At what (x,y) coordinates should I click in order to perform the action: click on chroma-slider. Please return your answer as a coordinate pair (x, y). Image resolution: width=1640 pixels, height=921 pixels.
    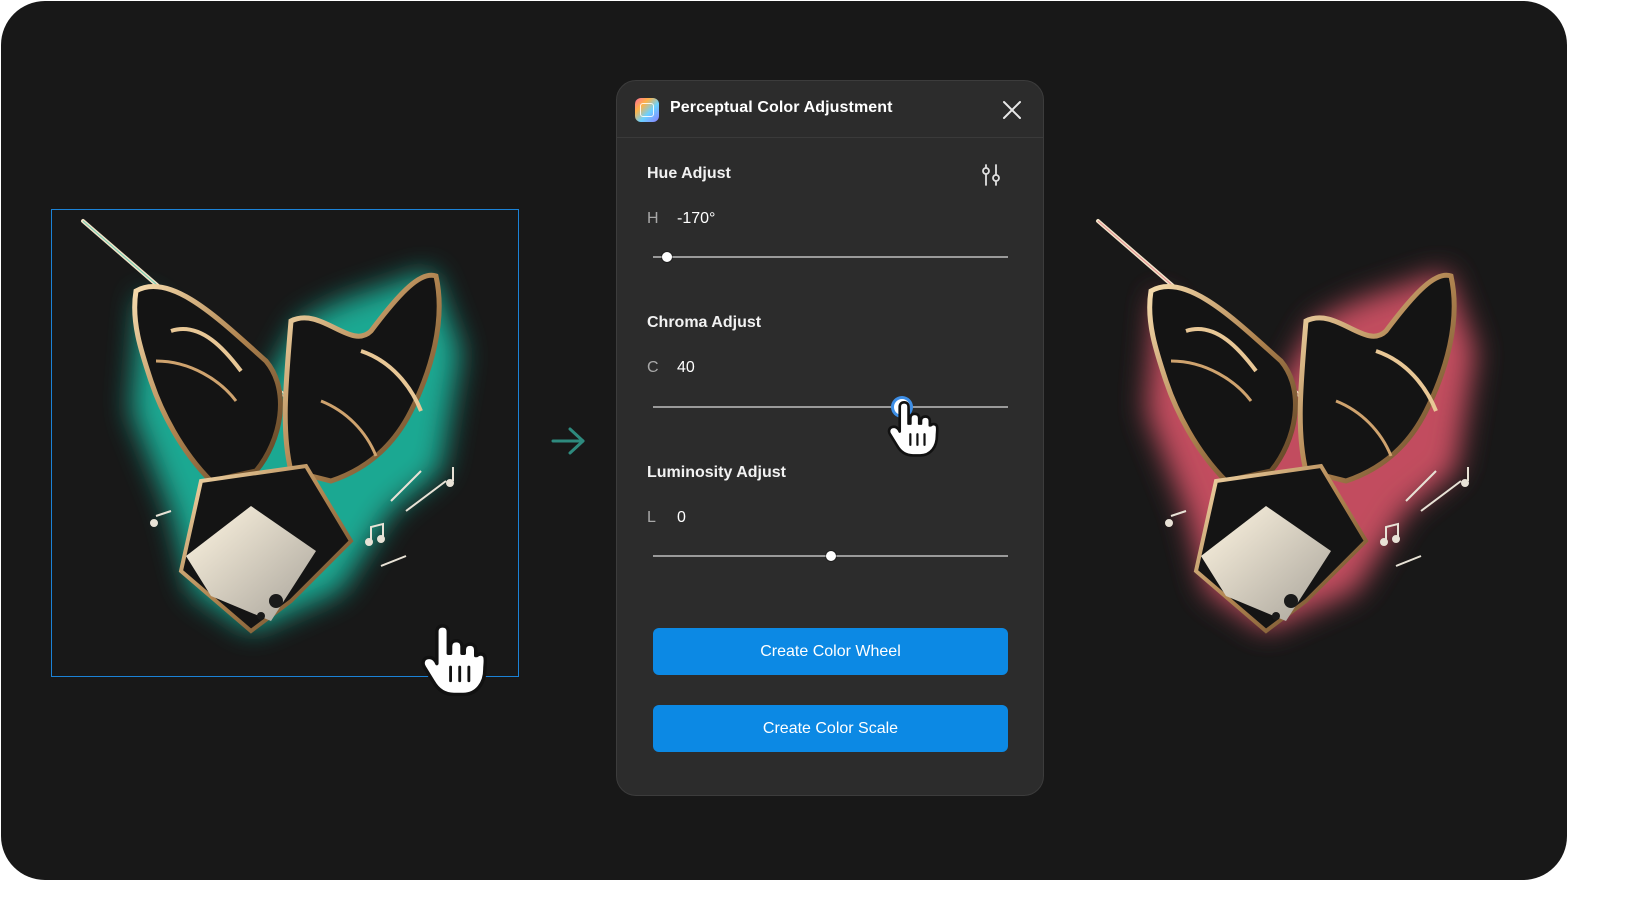
    Looking at the image, I should click on (830, 407).